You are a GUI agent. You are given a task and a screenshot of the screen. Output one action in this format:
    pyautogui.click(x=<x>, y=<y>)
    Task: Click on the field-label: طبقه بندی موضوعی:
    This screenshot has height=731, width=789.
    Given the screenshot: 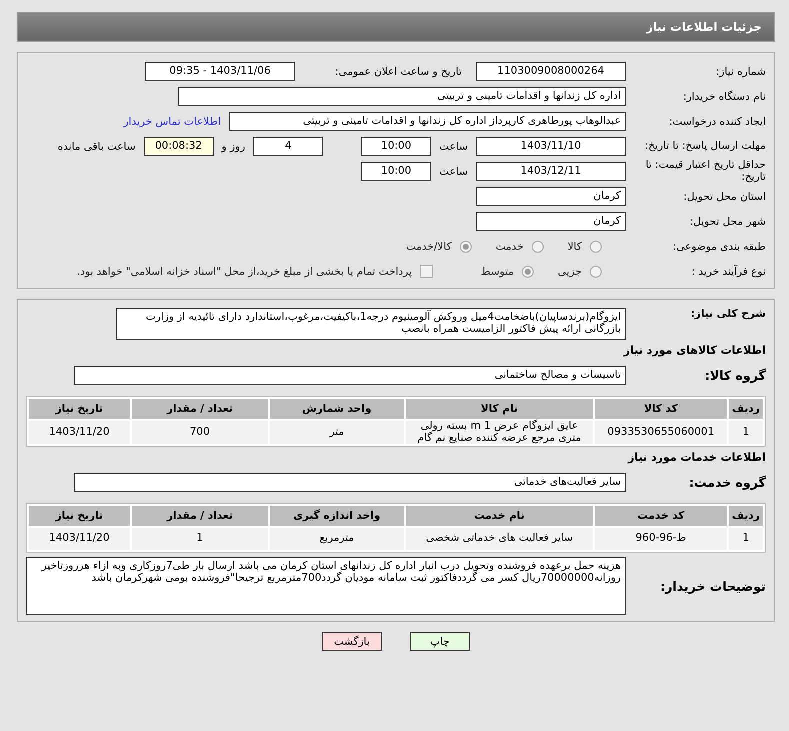 What is the action you would take?
    pyautogui.click(x=719, y=246)
    